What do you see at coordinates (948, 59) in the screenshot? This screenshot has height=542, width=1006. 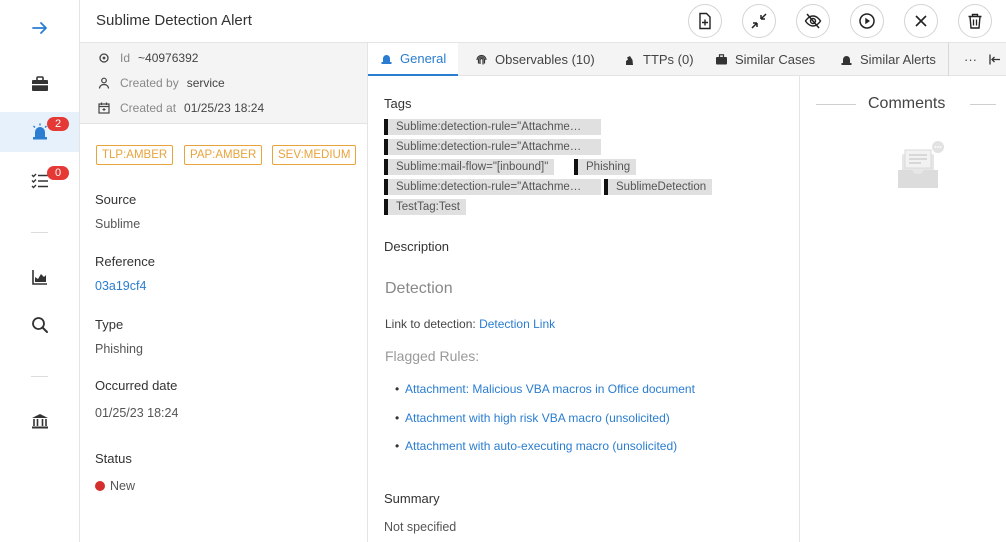 I see `tabs-divider` at bounding box center [948, 59].